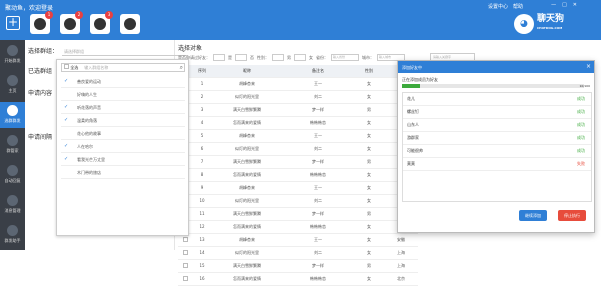 The image size is (601, 286). I want to click on sidebar-item-start: 开始群发, so click(12, 55).